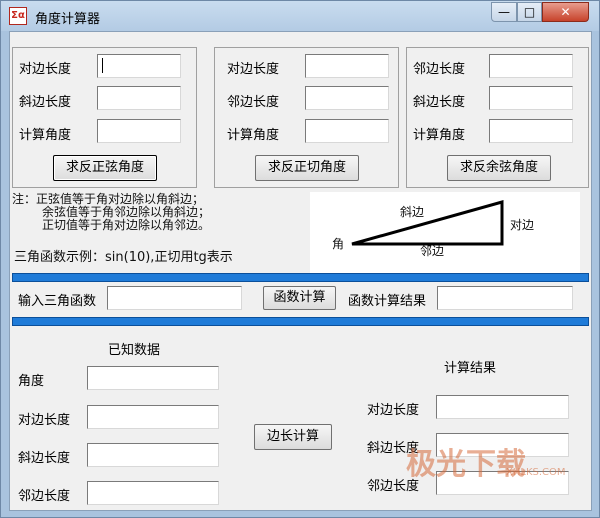 Image resolution: width=600 pixels, height=518 pixels. What do you see at coordinates (470, 368) in the screenshot?
I see `results-heading: 计算结果` at bounding box center [470, 368].